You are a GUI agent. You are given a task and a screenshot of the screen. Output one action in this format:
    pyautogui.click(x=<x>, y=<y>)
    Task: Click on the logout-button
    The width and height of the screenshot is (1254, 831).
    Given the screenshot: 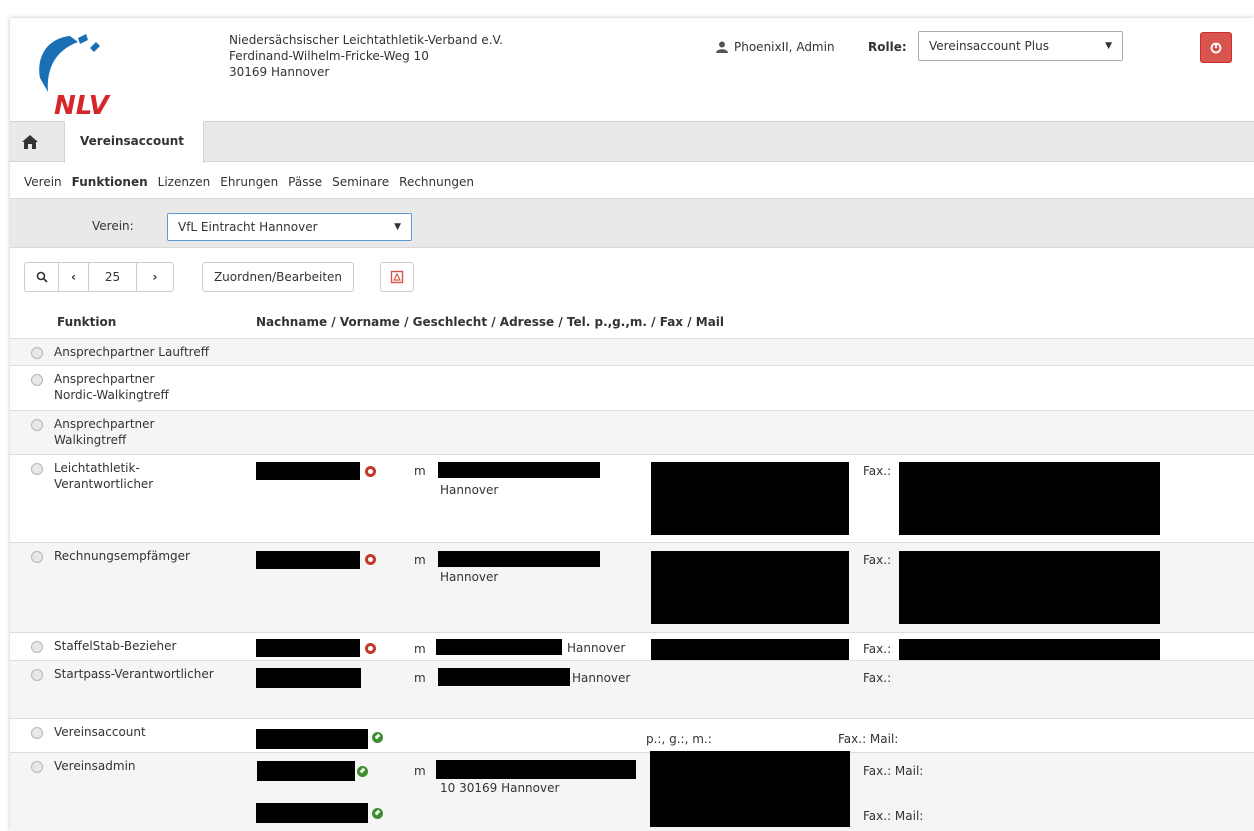 What is the action you would take?
    pyautogui.click(x=1216, y=47)
    